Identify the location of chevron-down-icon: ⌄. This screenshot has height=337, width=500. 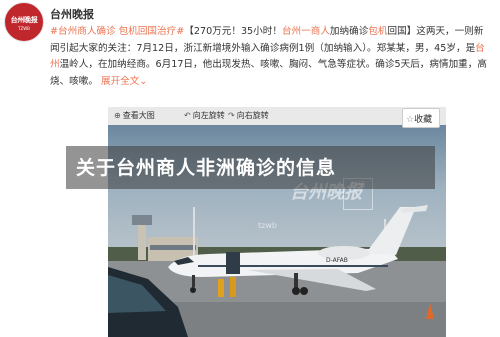
(143, 81).